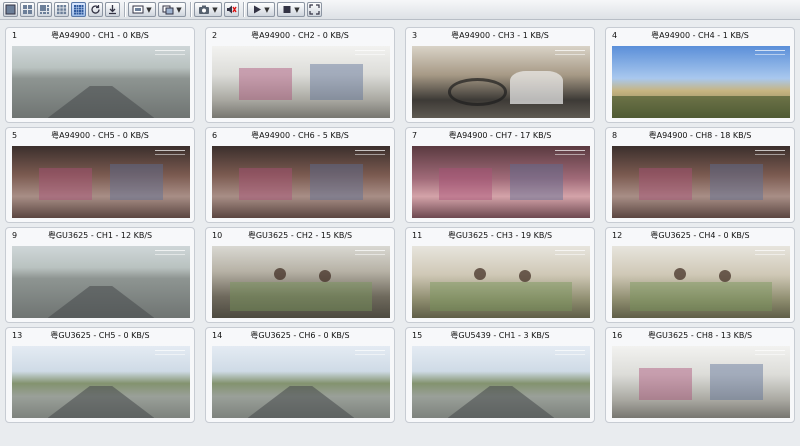 The width and height of the screenshot is (800, 446). Describe the element at coordinates (61, 9) in the screenshot. I see `layout-3x3-button` at that location.